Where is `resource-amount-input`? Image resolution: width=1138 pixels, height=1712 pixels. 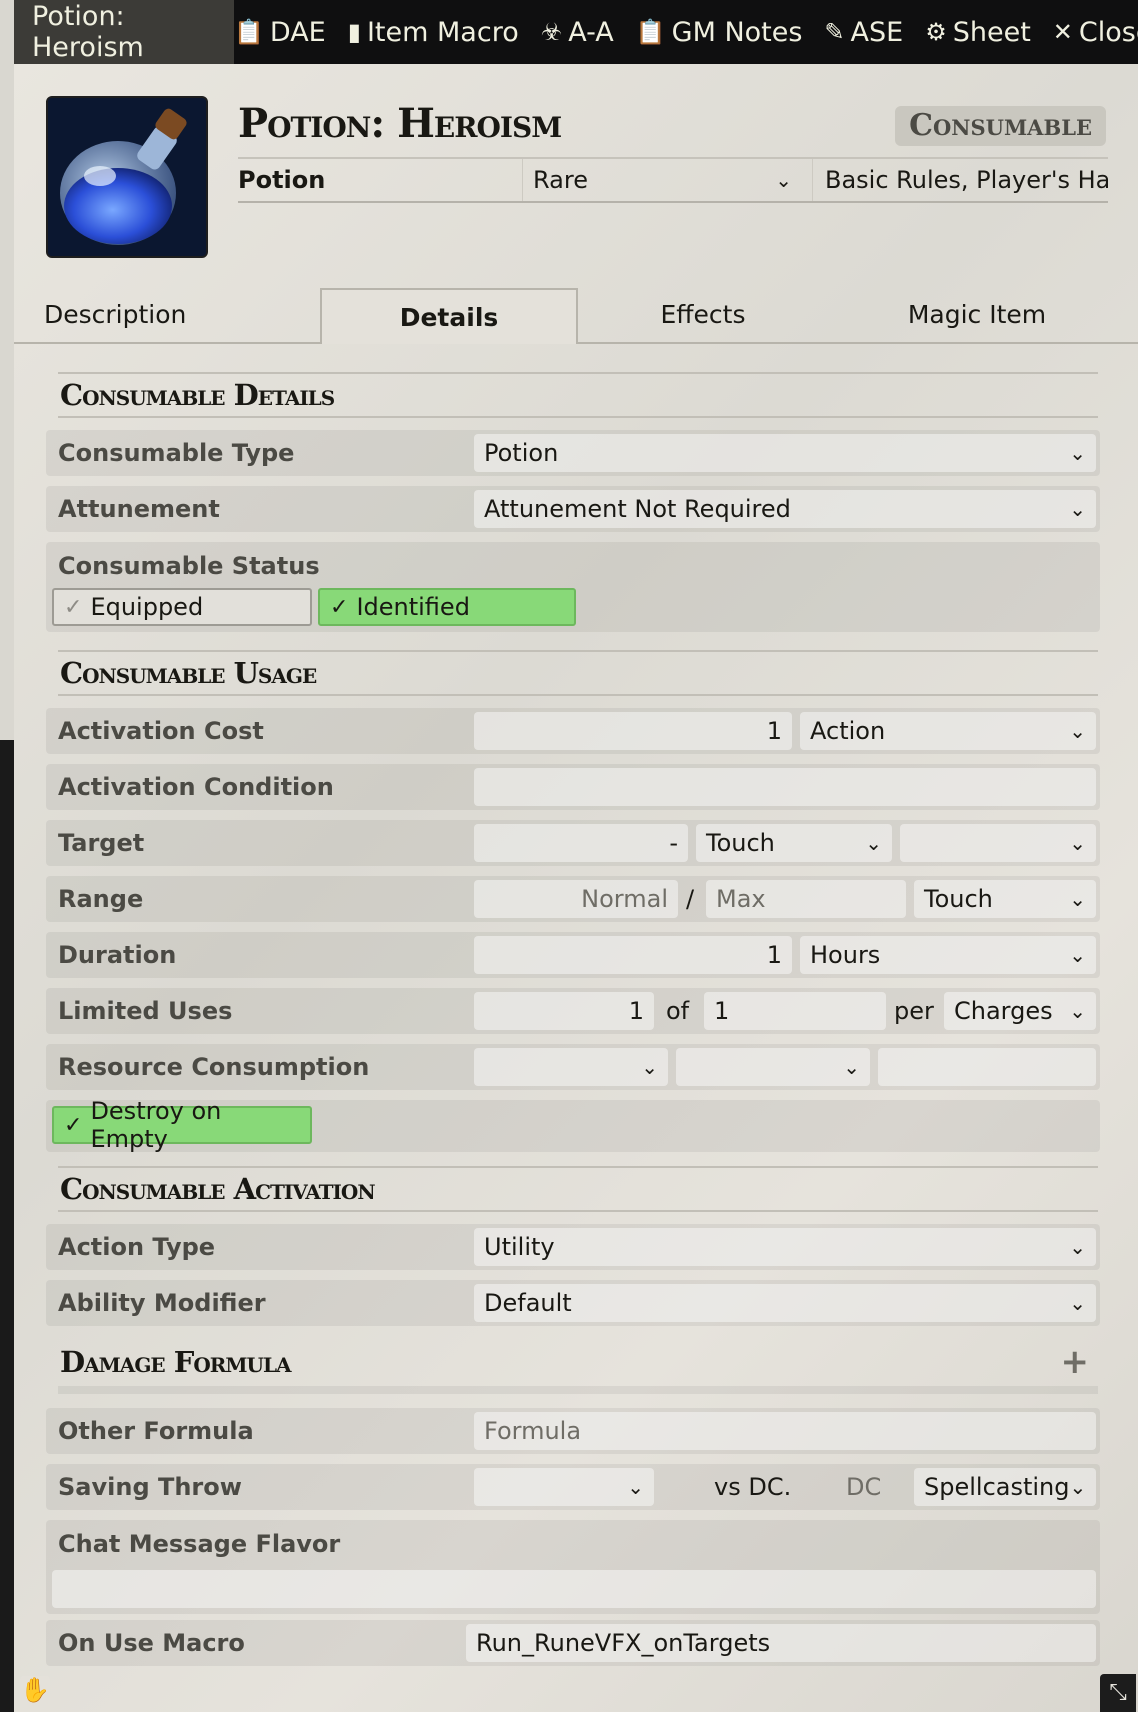 resource-amount-input is located at coordinates (987, 1067).